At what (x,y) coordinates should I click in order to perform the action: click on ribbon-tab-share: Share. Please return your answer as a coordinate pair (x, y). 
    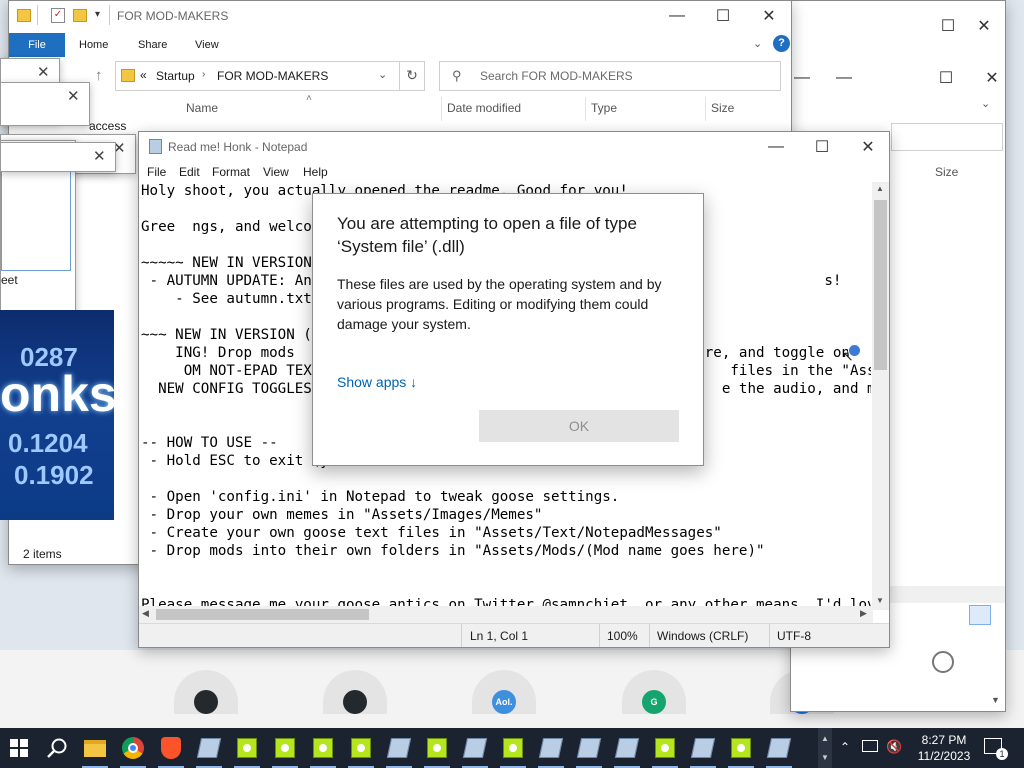
    Looking at the image, I should click on (152, 45).